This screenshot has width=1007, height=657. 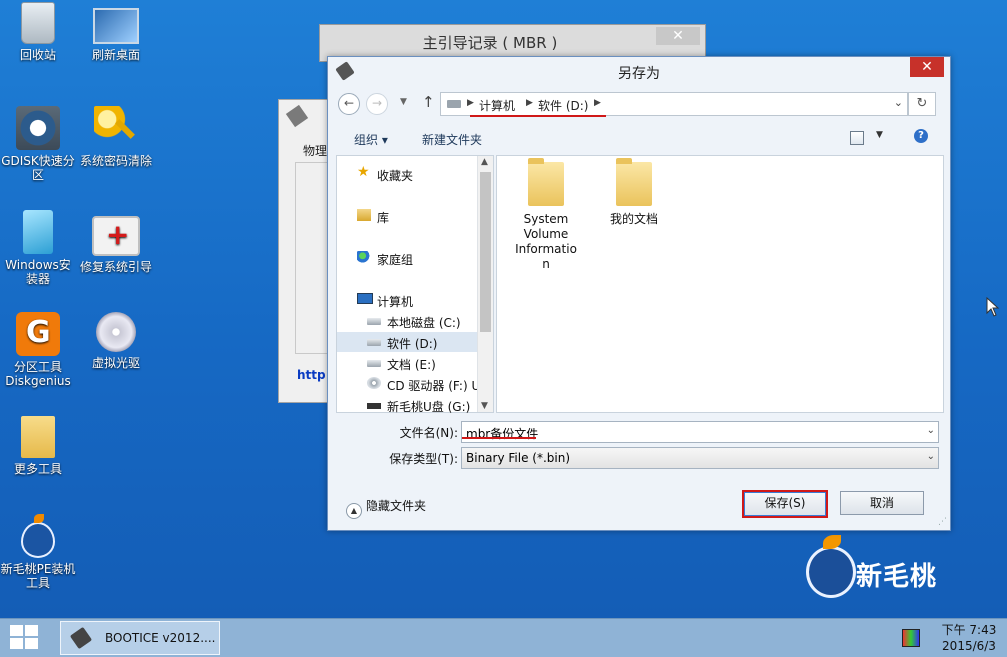 I want to click on recent-locations-dropdown: ▼, so click(x=403, y=102).